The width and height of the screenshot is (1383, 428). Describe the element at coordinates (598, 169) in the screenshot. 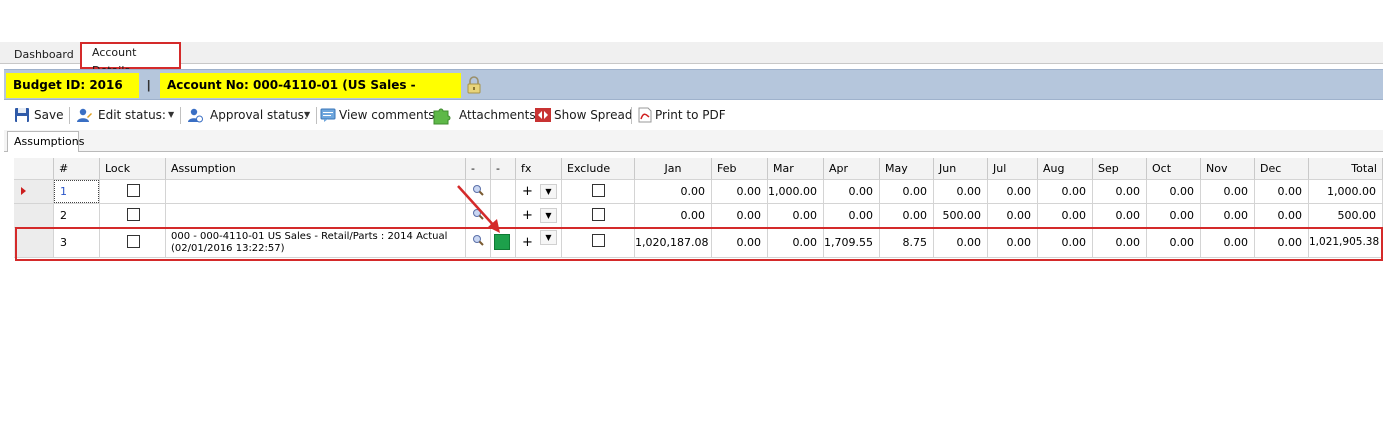

I see `column-header-exclude: Exclude` at that location.